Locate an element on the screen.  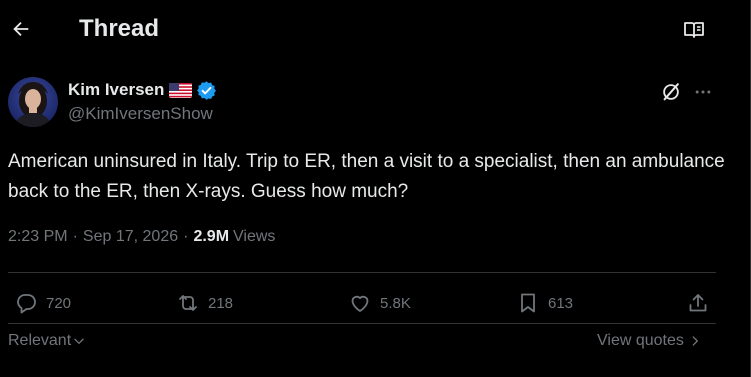
views-count: 2.9M is located at coordinates (211, 236).